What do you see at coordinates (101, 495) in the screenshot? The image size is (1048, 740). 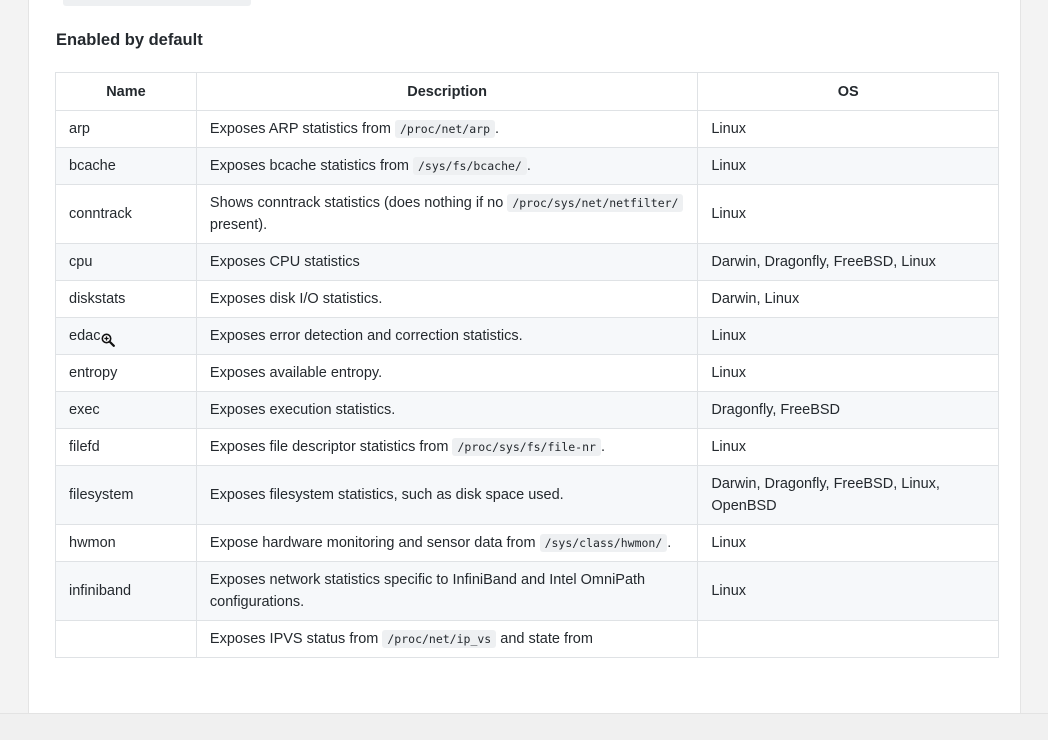 I see `collector-name: filesystem` at bounding box center [101, 495].